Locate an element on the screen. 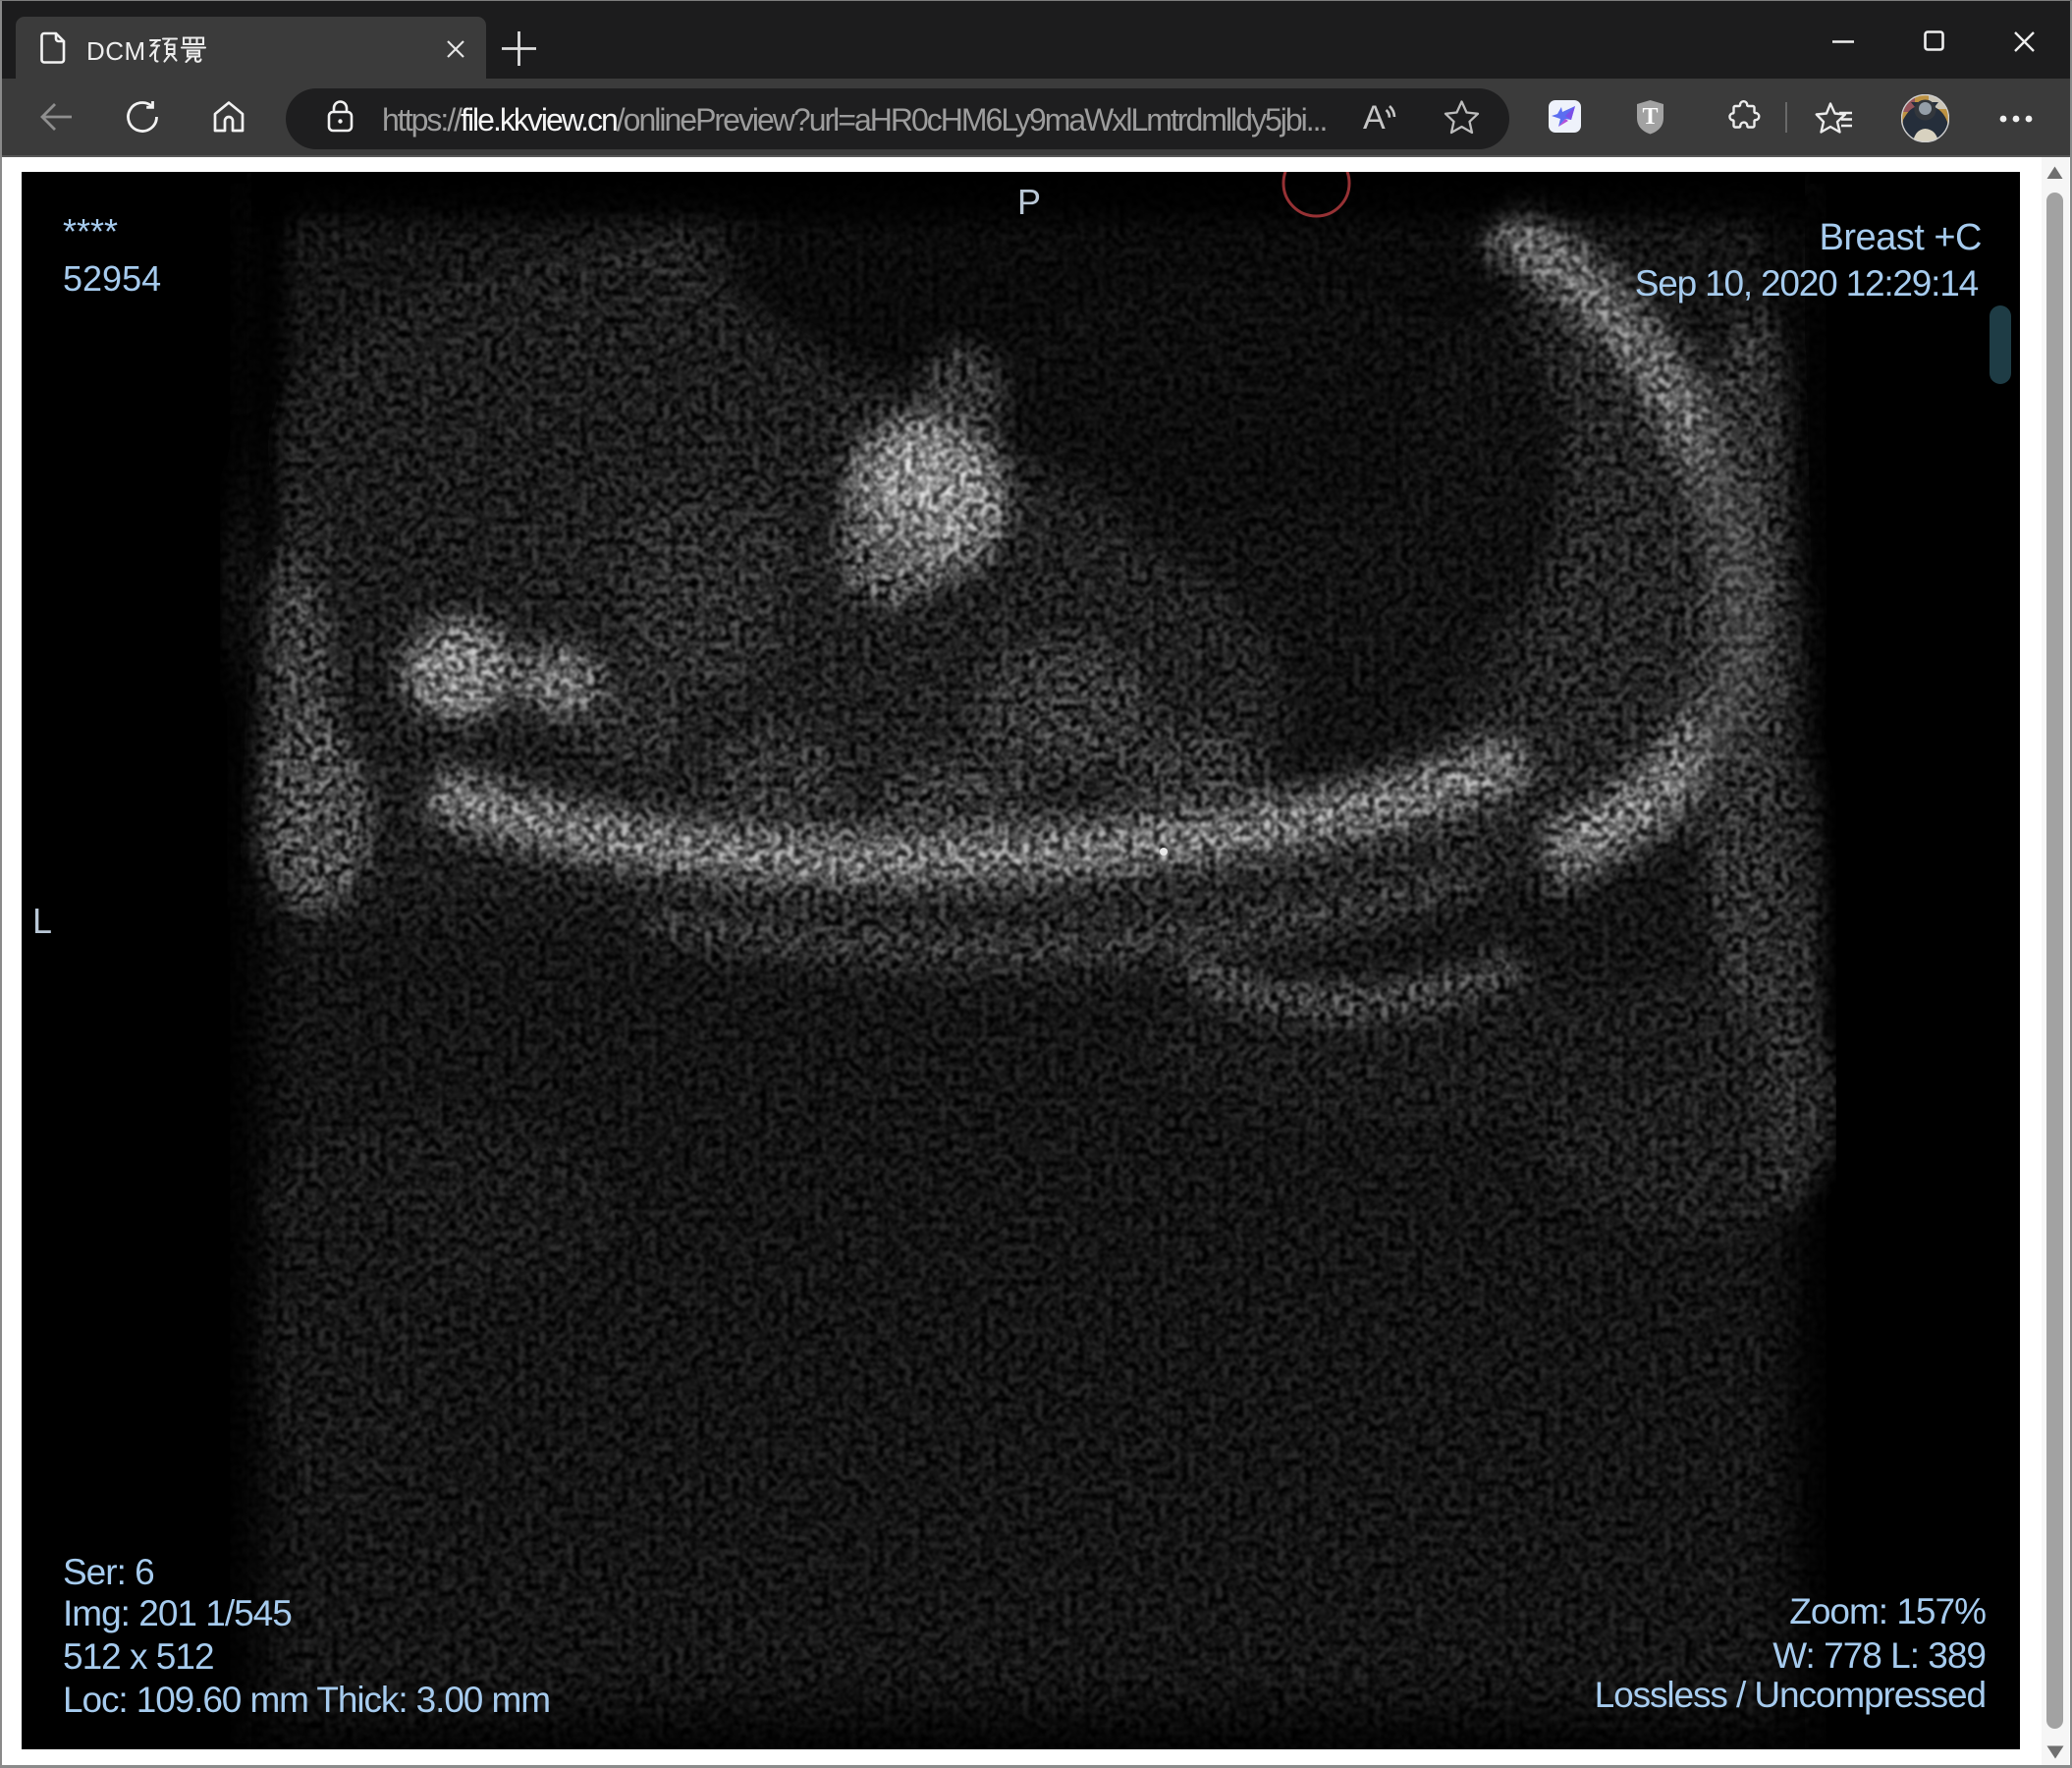 The image size is (2072, 1768). svg-text: W: 778 L: 389 is located at coordinates (1879, 1655).